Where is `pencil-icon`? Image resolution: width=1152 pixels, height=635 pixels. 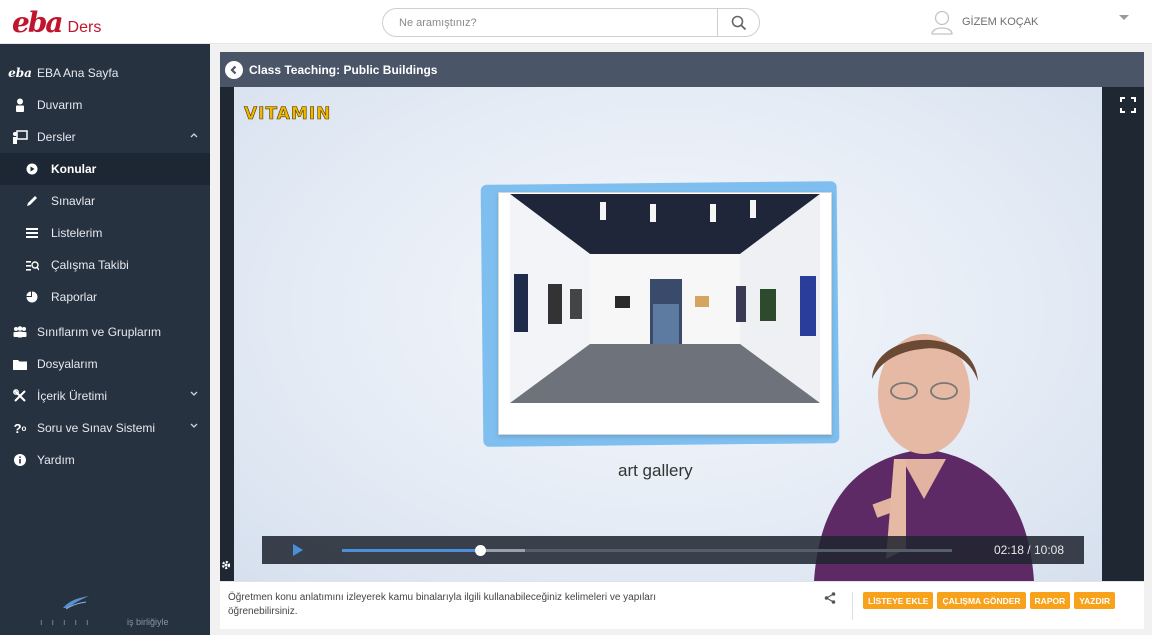 pencil-icon is located at coordinates (32, 201).